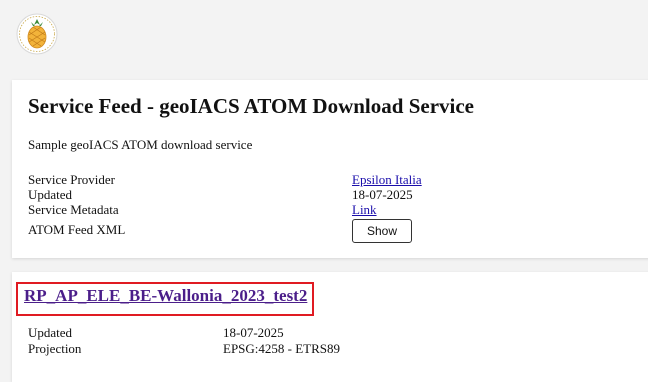 This screenshot has height=382, width=648. What do you see at coordinates (55, 348) in the screenshot?
I see `dataset-projection-label: Projection` at bounding box center [55, 348].